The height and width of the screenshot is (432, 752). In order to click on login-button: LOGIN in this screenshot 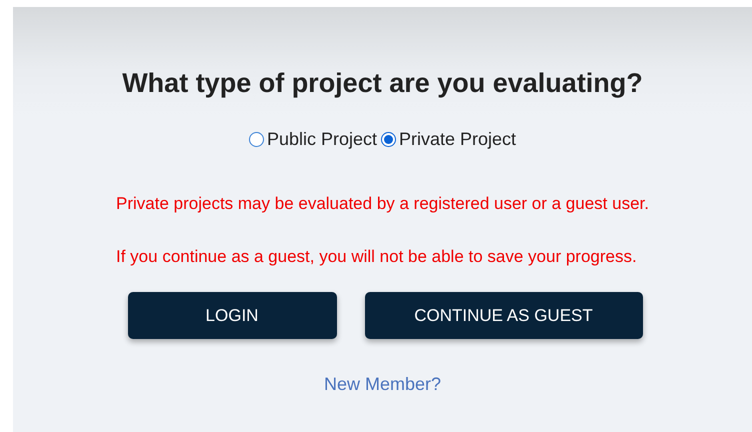, I will do `click(232, 315)`.